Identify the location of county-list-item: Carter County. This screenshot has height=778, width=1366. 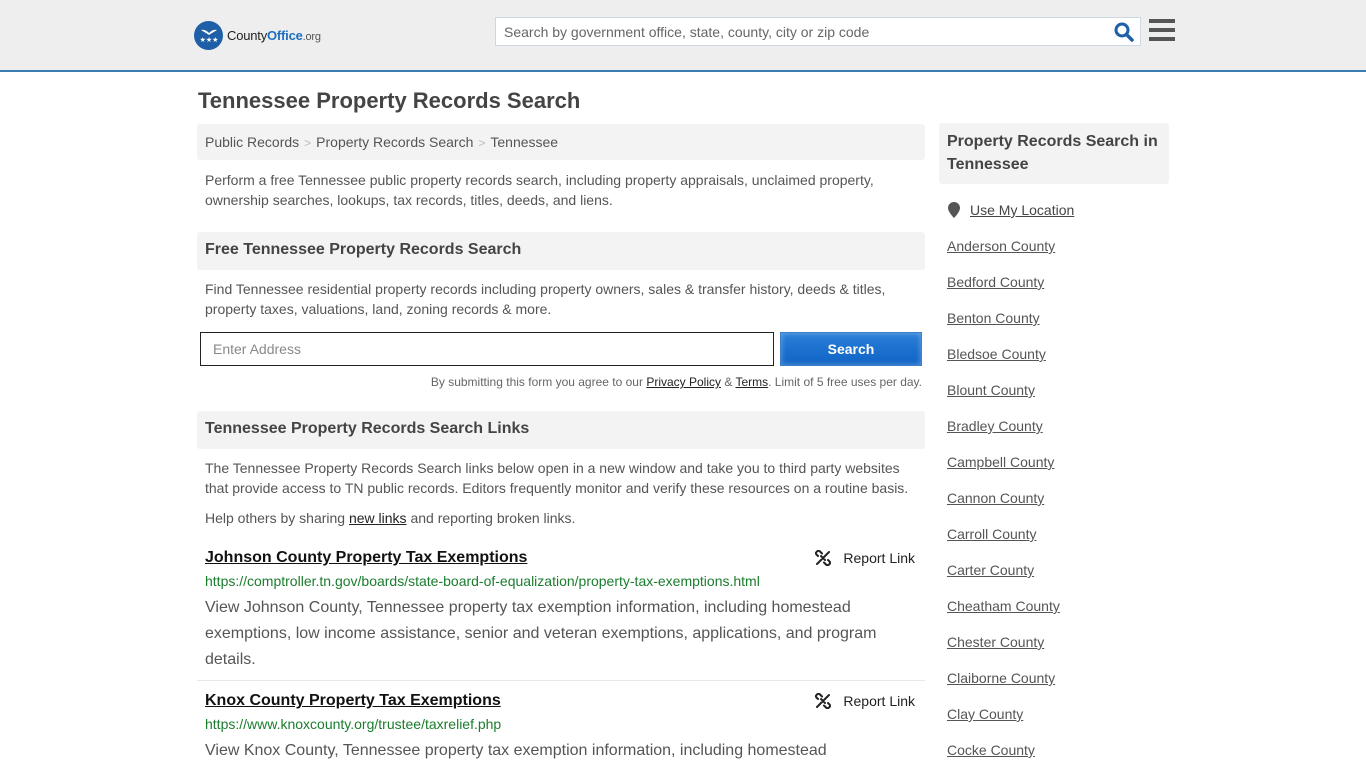
(1003, 580).